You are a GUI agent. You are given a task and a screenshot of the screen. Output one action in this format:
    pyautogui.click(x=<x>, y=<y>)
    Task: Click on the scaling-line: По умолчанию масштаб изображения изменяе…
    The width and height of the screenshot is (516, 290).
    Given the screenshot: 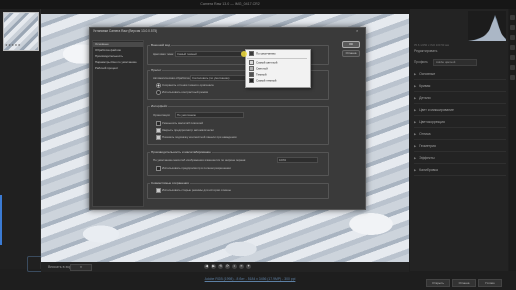 What is the action you would take?
    pyautogui.click(x=199, y=160)
    